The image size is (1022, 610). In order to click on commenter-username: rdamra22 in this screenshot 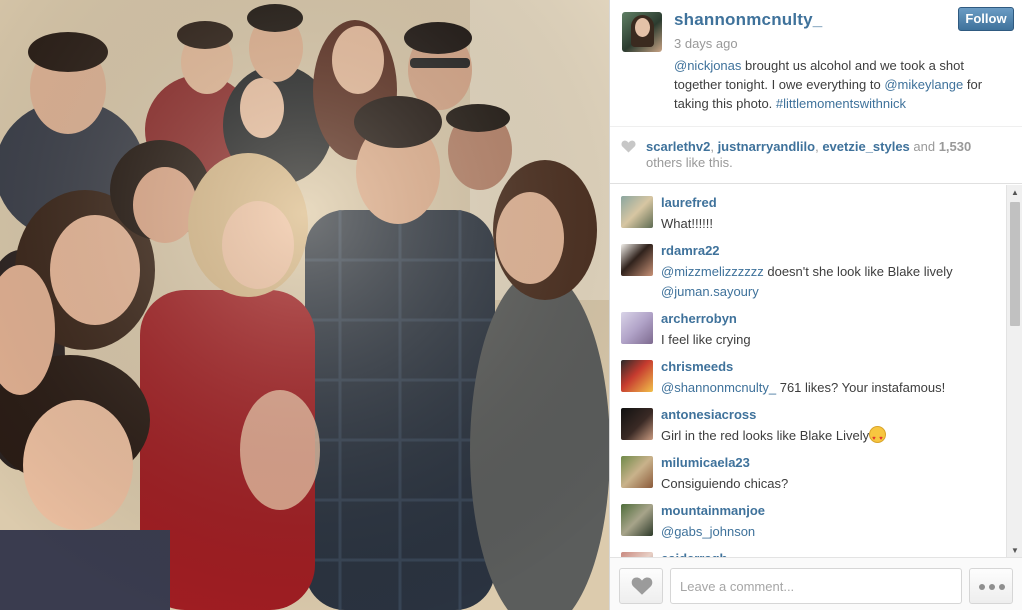, I will do `click(690, 250)`.